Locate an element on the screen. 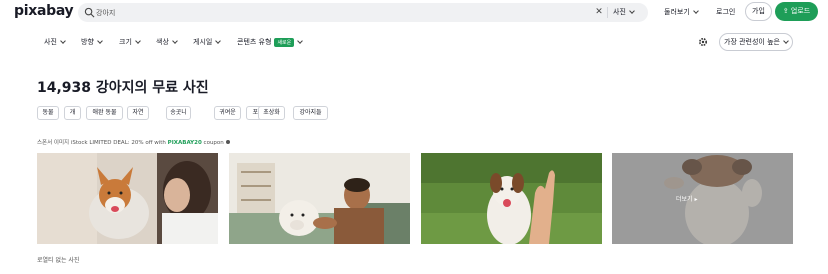 The width and height of the screenshot is (828, 274). man-dog-couch-image is located at coordinates (319, 198).